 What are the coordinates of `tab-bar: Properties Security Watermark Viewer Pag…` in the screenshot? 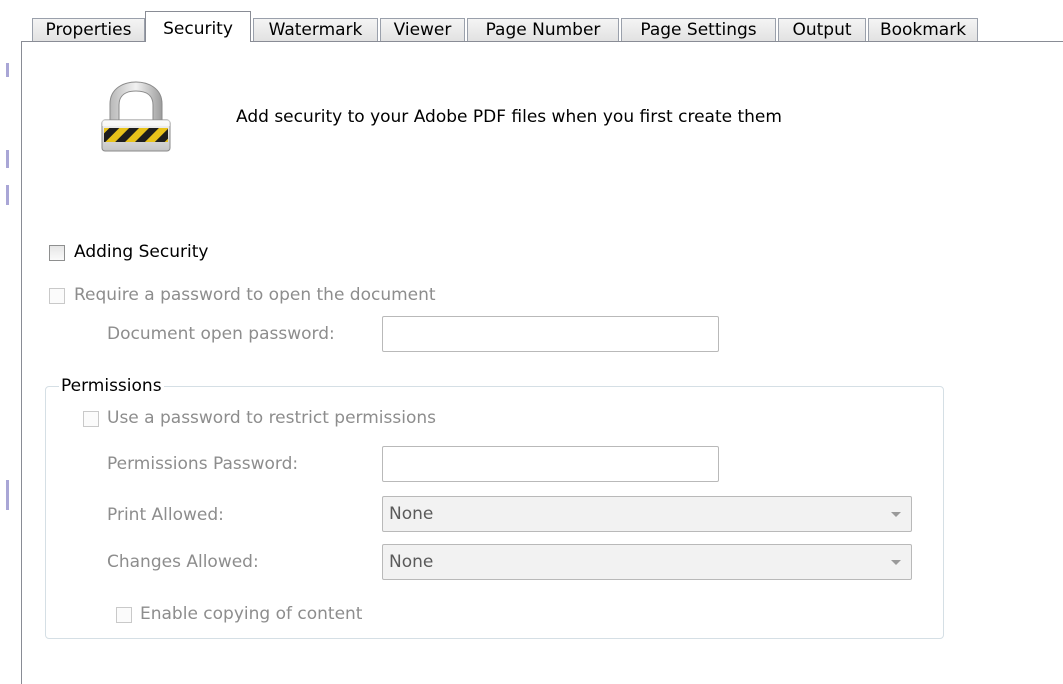 It's located at (531, 21).